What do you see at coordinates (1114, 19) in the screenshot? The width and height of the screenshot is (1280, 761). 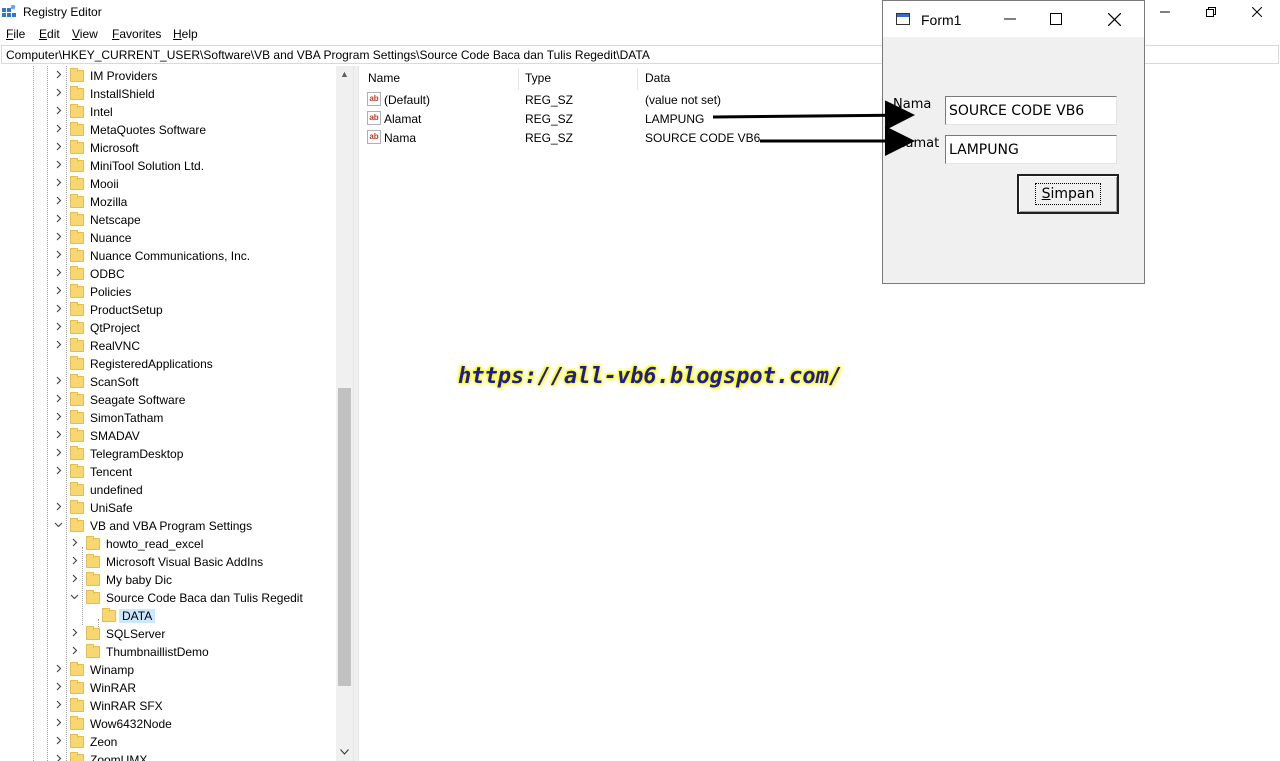 I see `form1-close-button` at bounding box center [1114, 19].